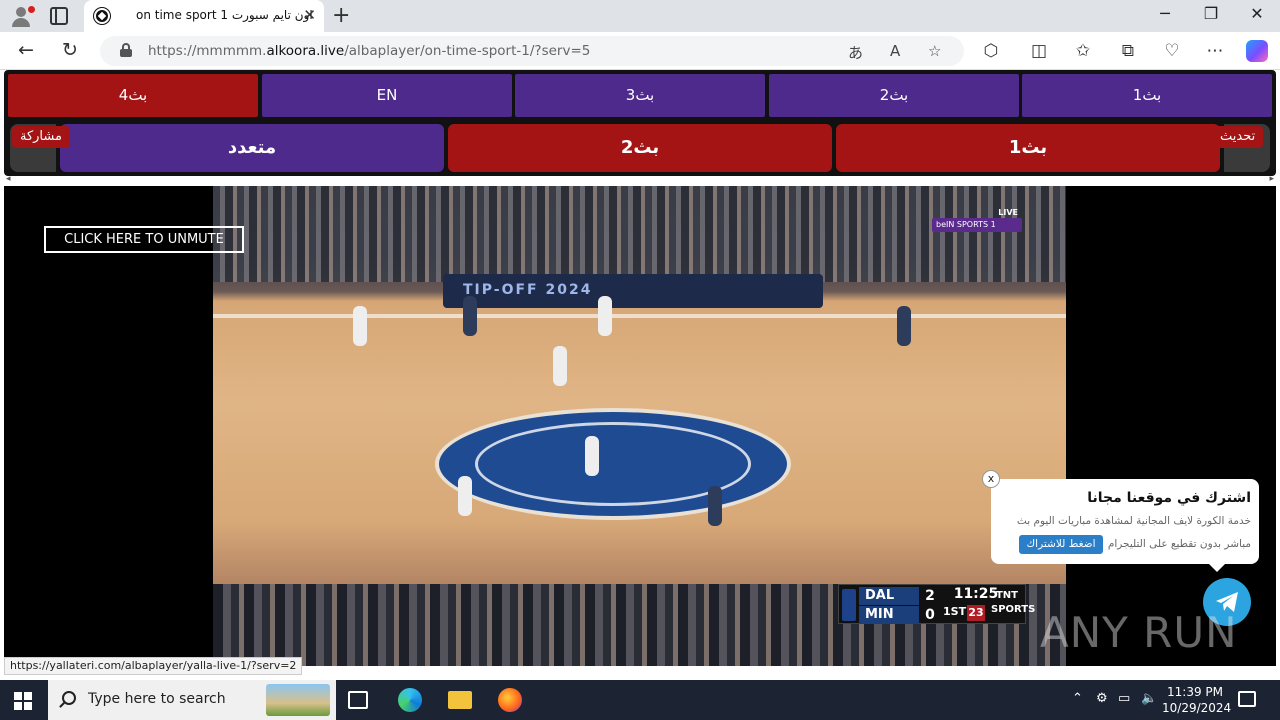  What do you see at coordinates (1013, 602) in the screenshot?
I see `tnt-sports-logo: TNT SPORTS` at bounding box center [1013, 602].